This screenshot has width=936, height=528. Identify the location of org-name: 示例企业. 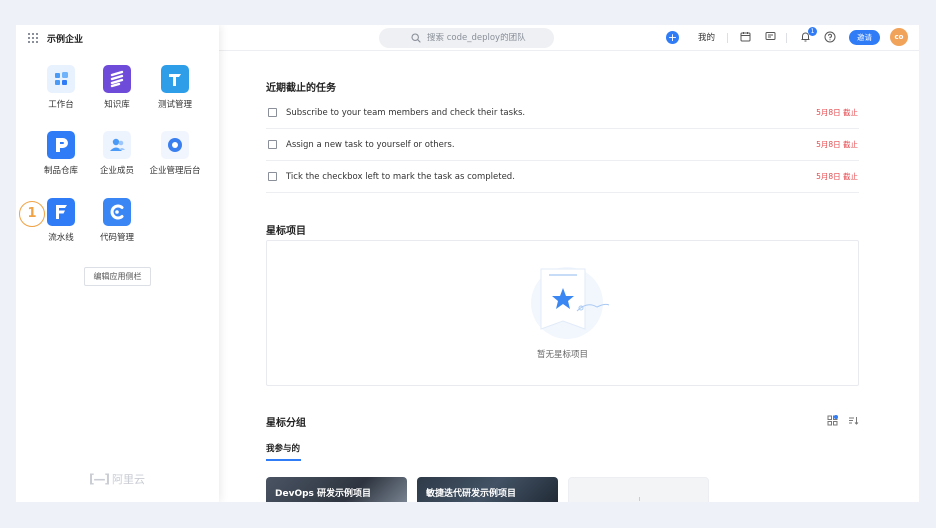
(65, 39).